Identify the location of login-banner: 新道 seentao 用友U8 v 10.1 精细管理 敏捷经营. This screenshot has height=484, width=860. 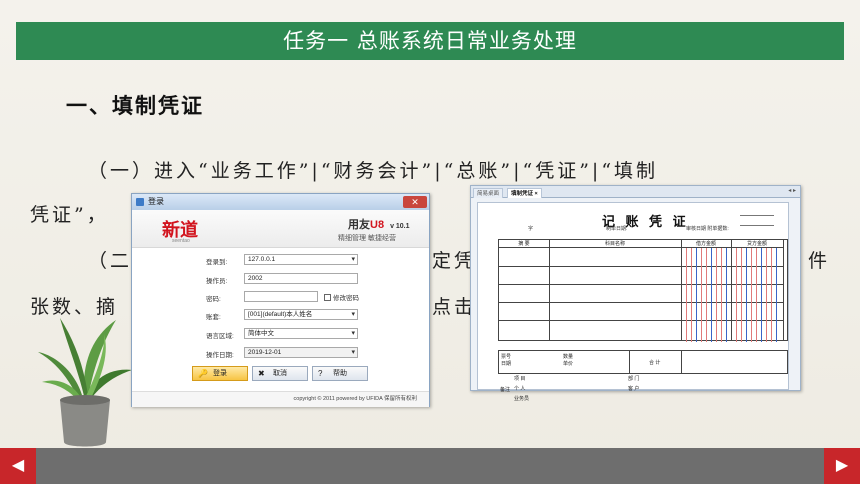
(280, 229).